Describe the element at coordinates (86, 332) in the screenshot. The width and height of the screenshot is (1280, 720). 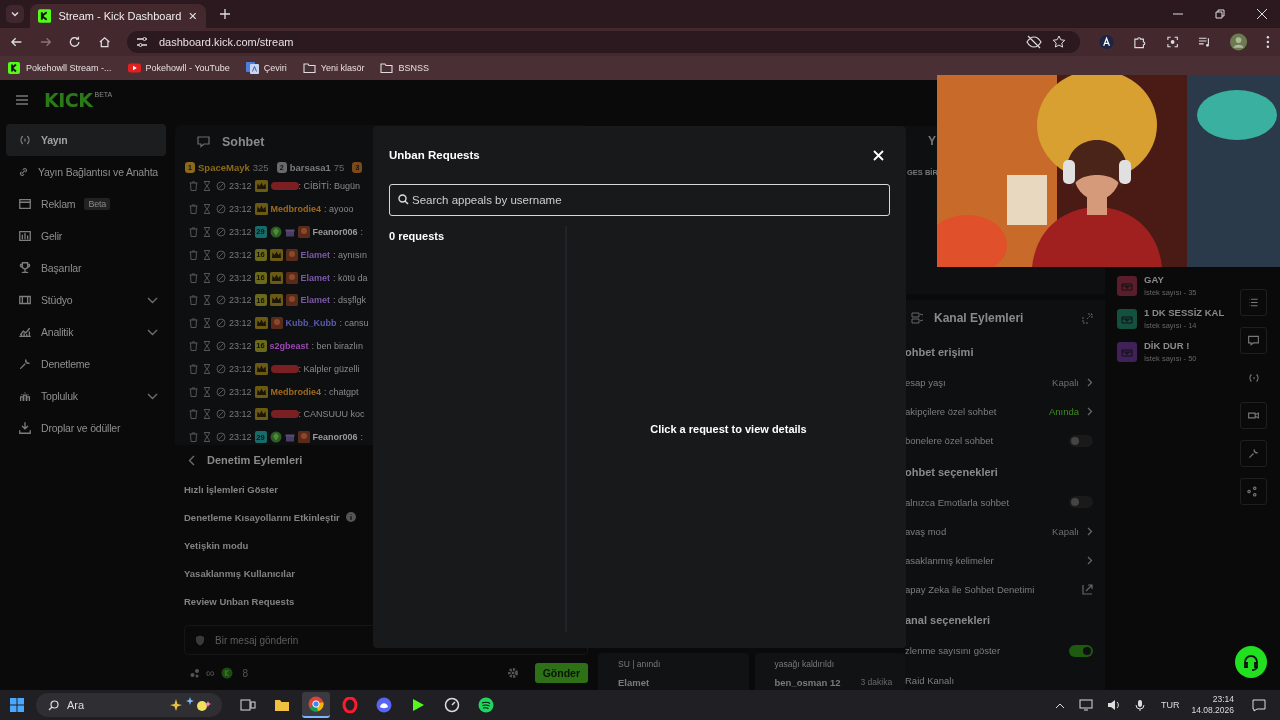
I see `sidebar-item: Analitik` at that location.